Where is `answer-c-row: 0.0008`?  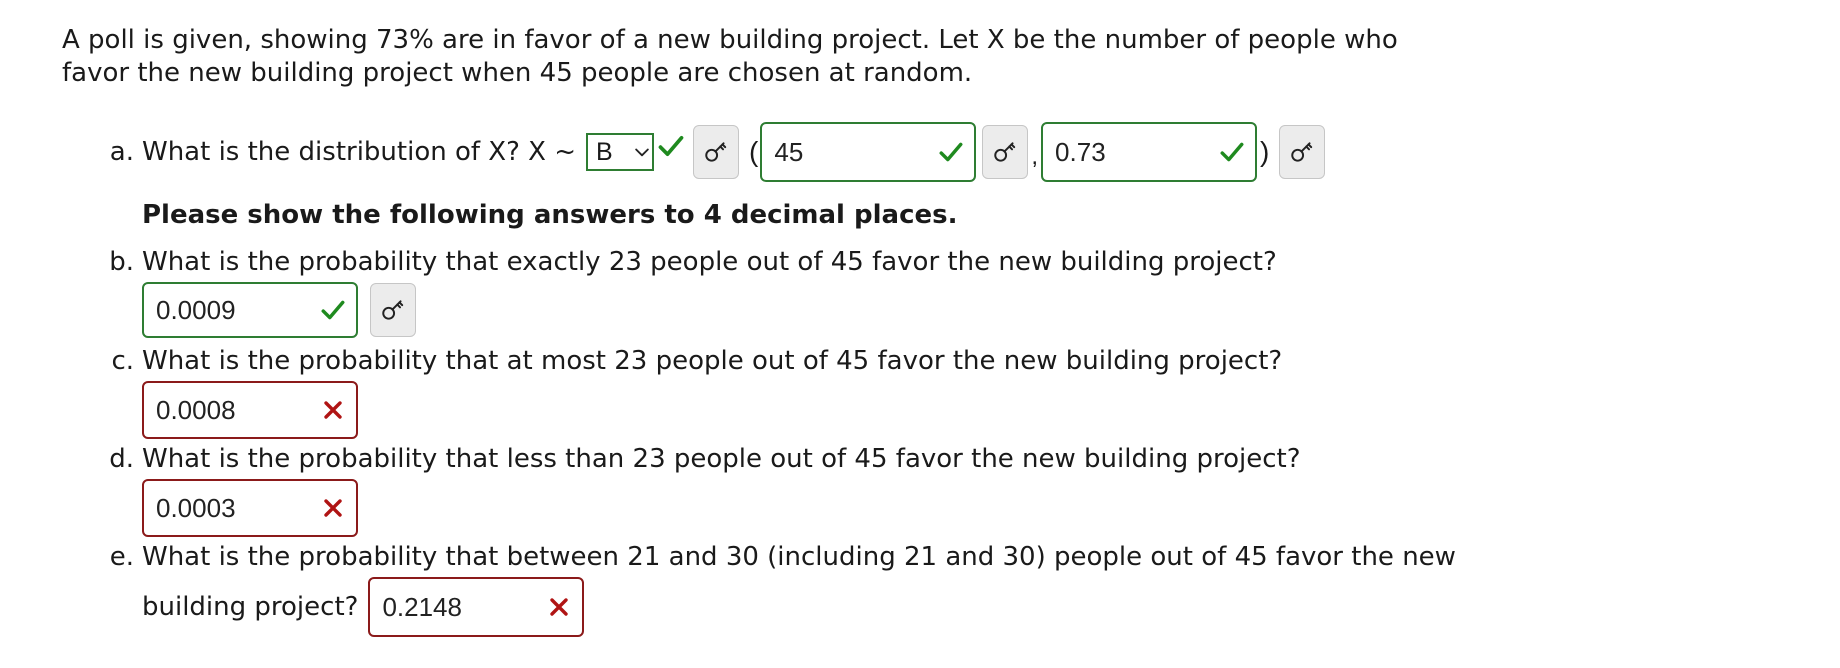
answer-c-row: 0.0008 is located at coordinates (250, 410).